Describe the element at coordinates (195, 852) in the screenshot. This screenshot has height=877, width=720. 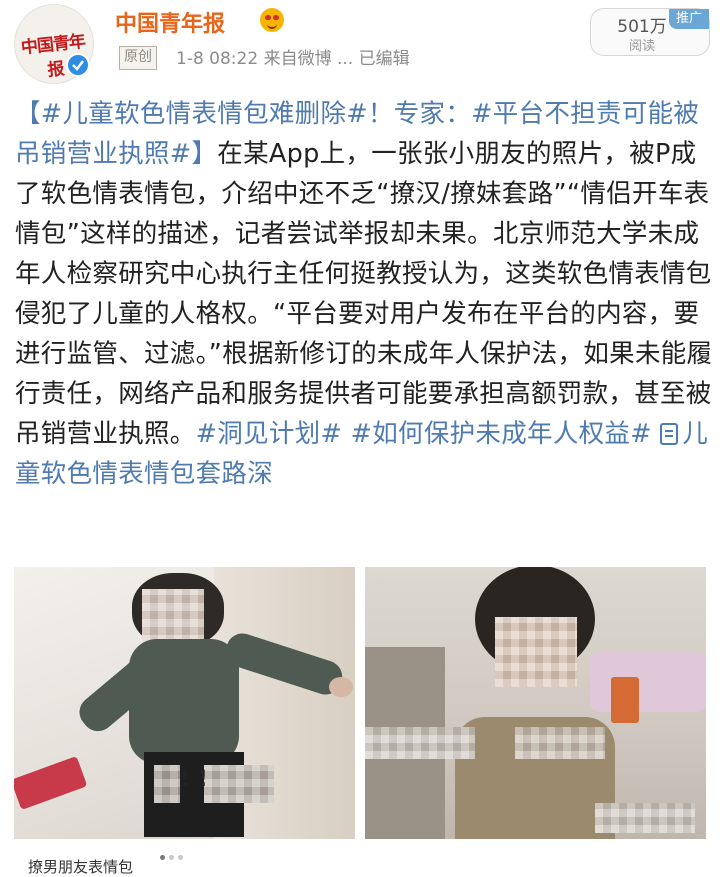
I see `carousel-dots` at that location.